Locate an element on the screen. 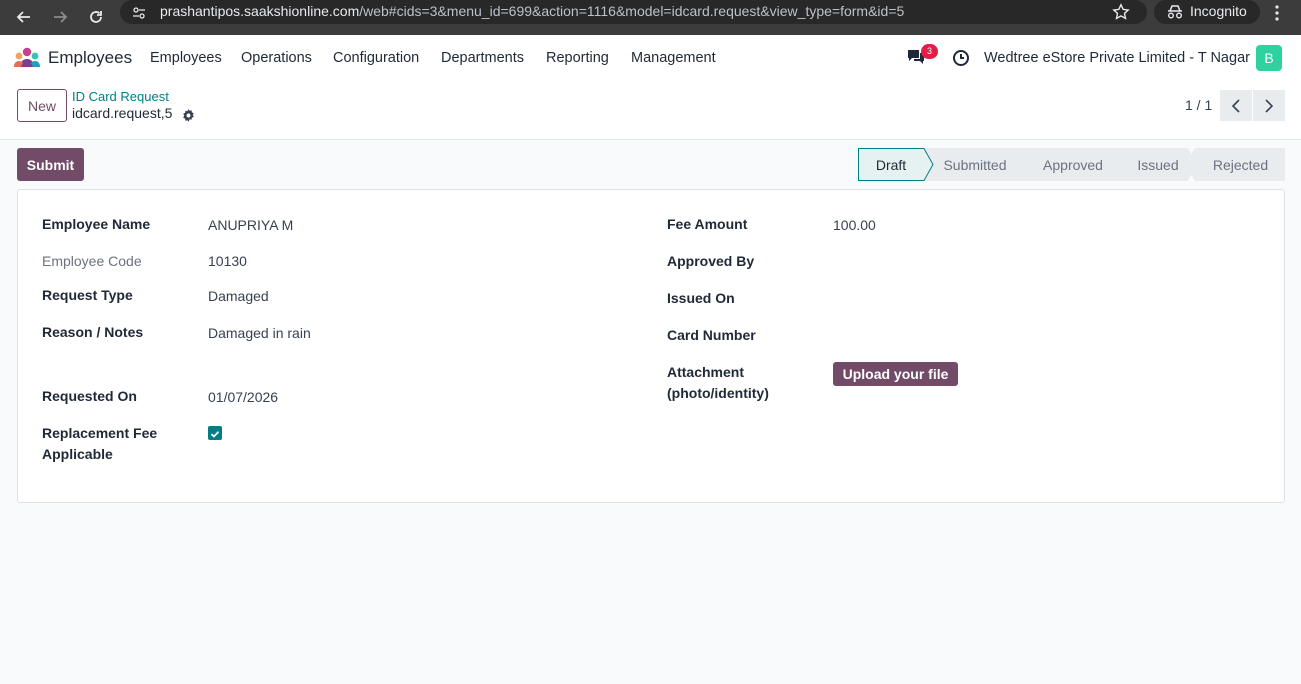  chevron-left-icon is located at coordinates (1235, 105).